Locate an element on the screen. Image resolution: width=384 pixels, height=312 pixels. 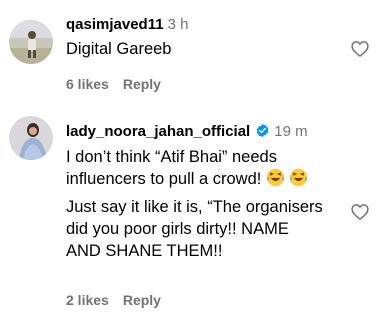
comment-text-line: influencers to pull a crowd! is located at coordinates (205, 179).